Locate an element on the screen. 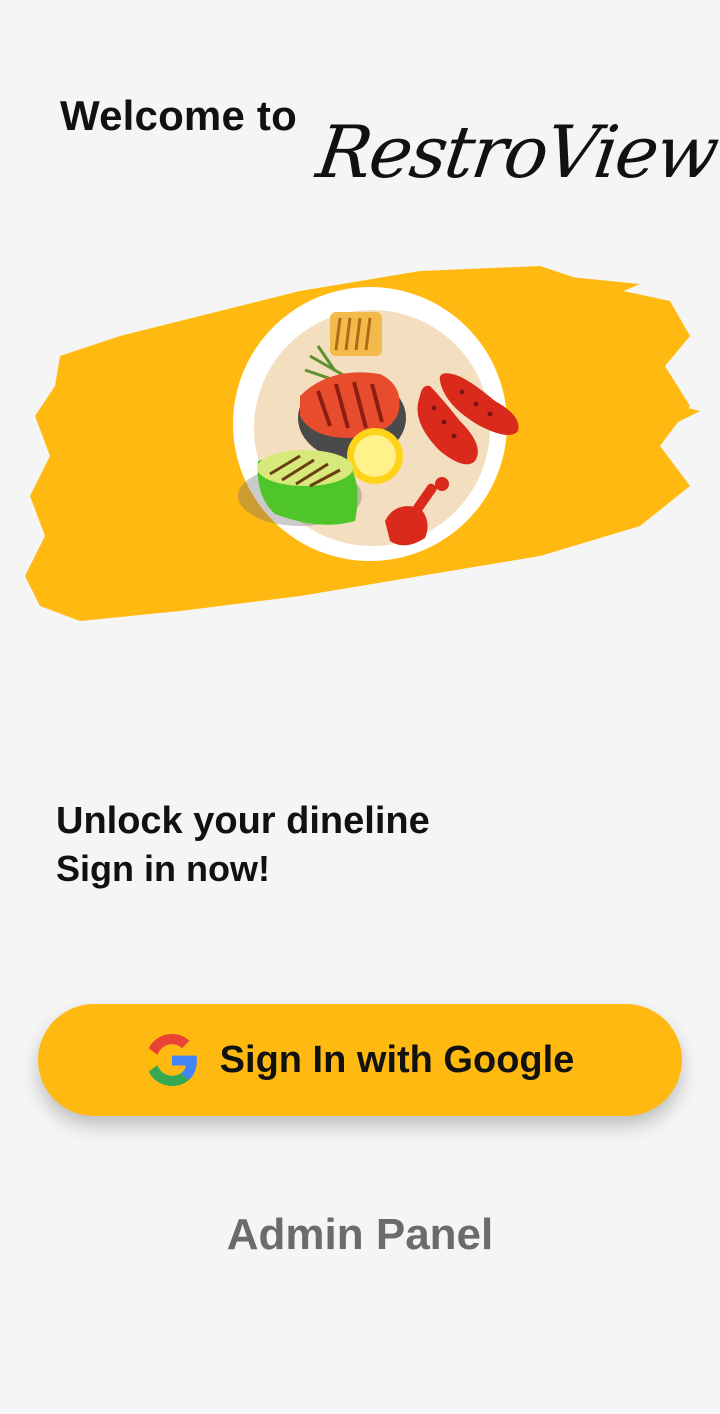 This screenshot has height=1414, width=720. tagline-line-2: Sign in now! is located at coordinates (163, 868).